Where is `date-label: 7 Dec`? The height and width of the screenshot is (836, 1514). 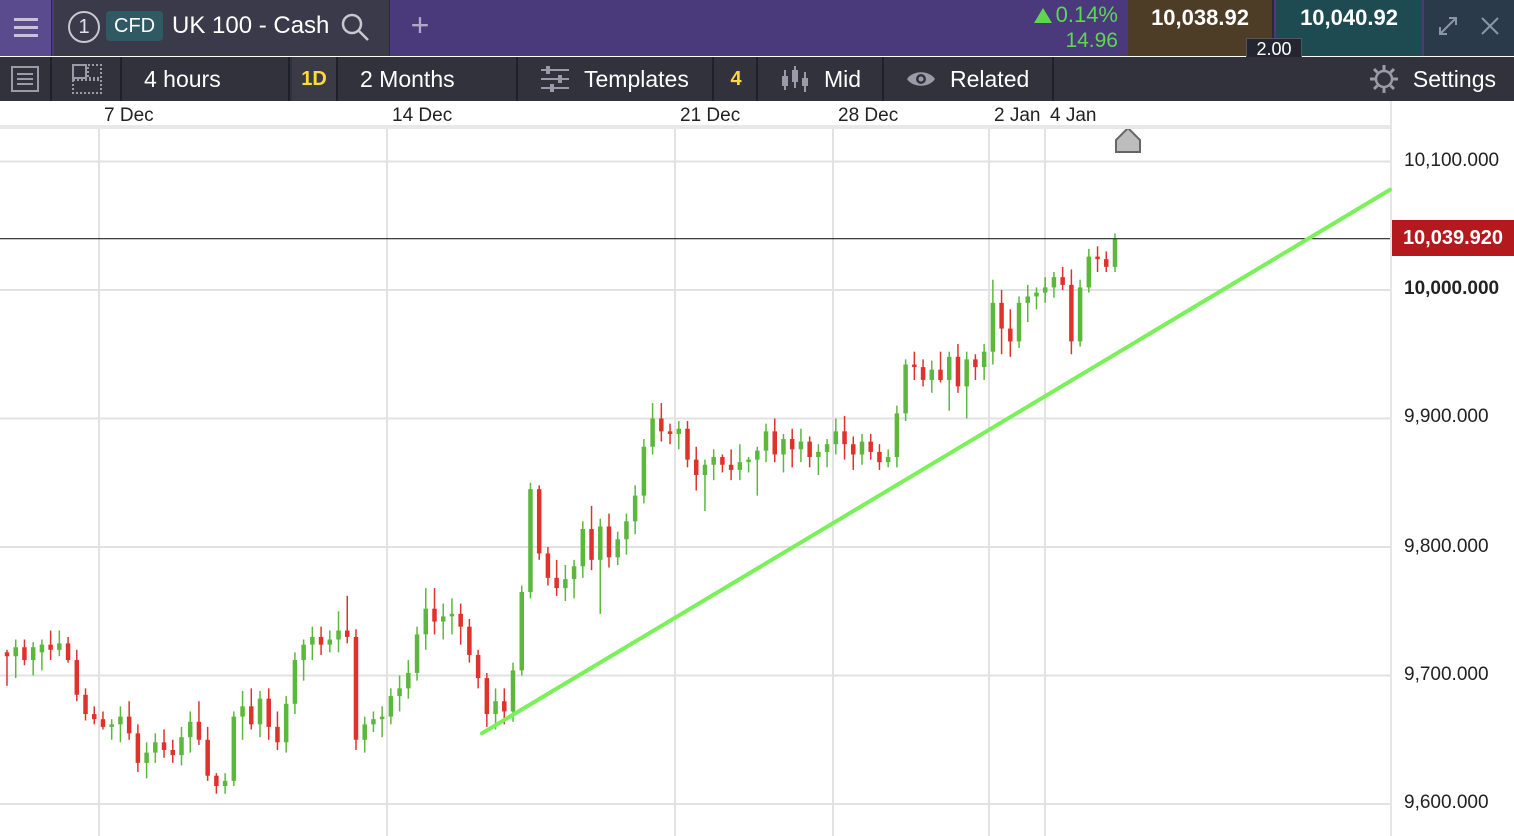
date-label: 7 Dec is located at coordinates (129, 115).